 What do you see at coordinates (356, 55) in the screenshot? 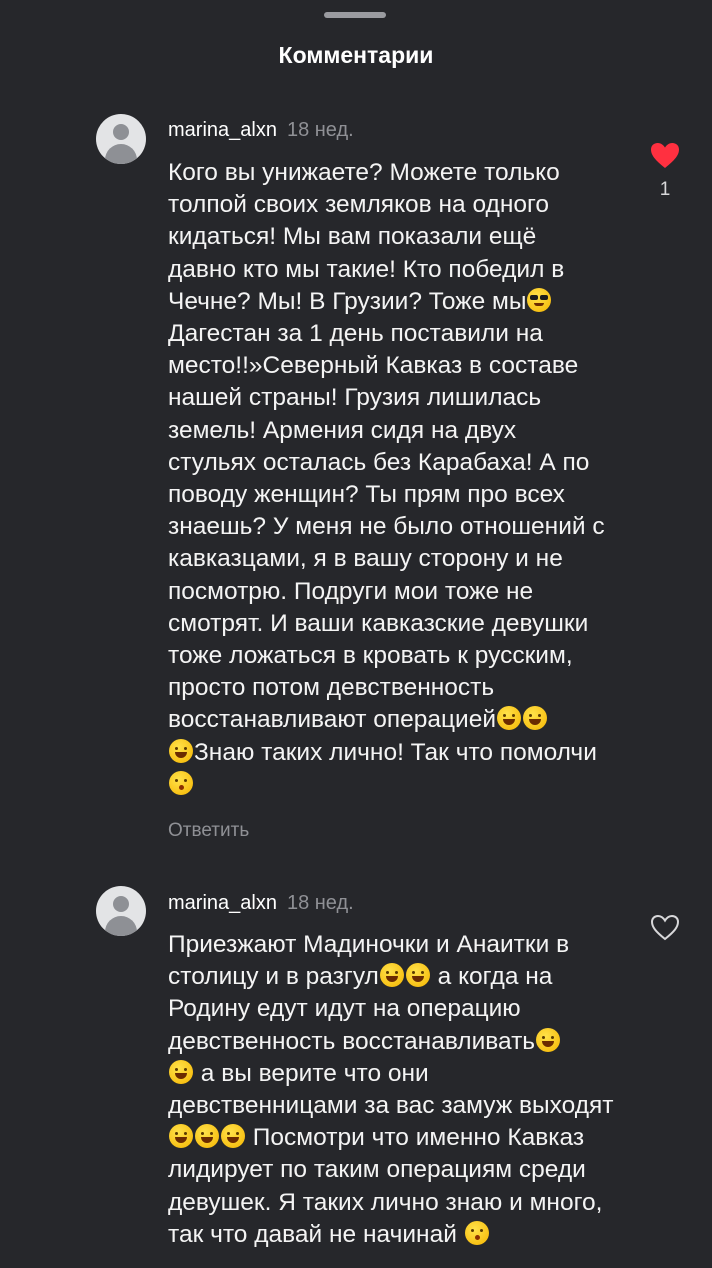
I see `sheet-title: Комментарии` at bounding box center [356, 55].